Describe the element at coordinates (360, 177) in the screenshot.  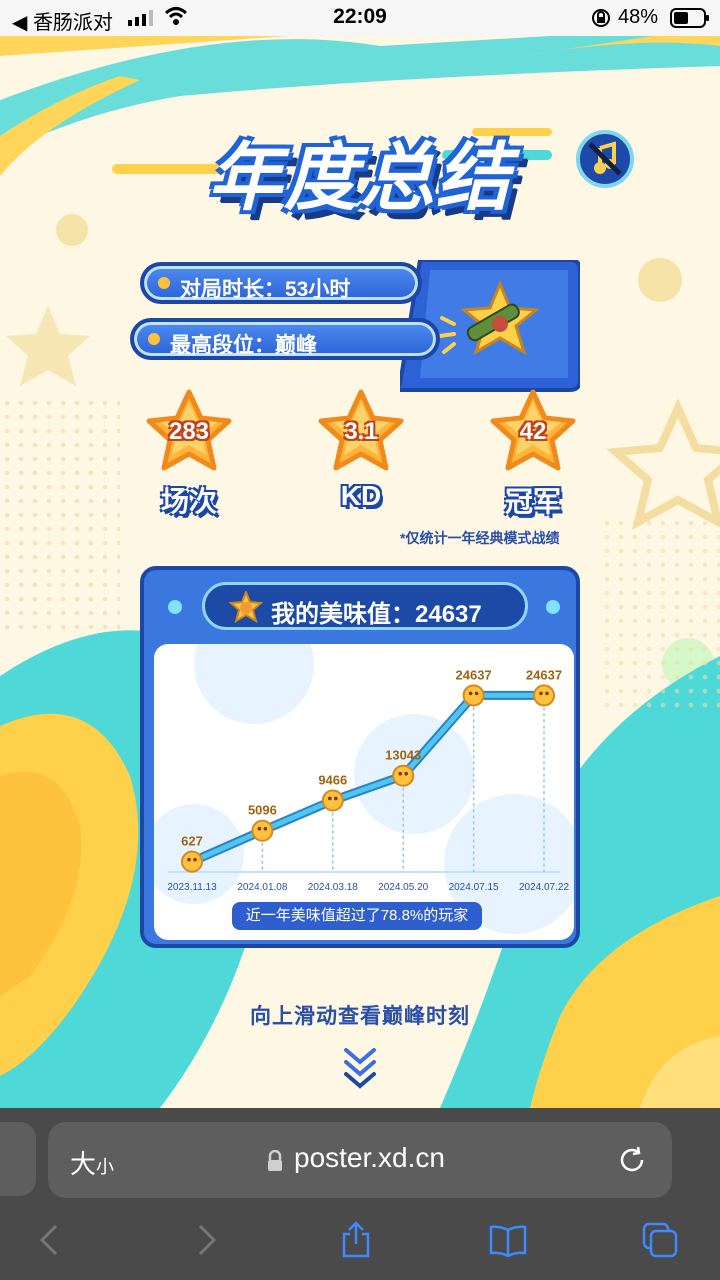
I see `page-title: 年度总结` at that location.